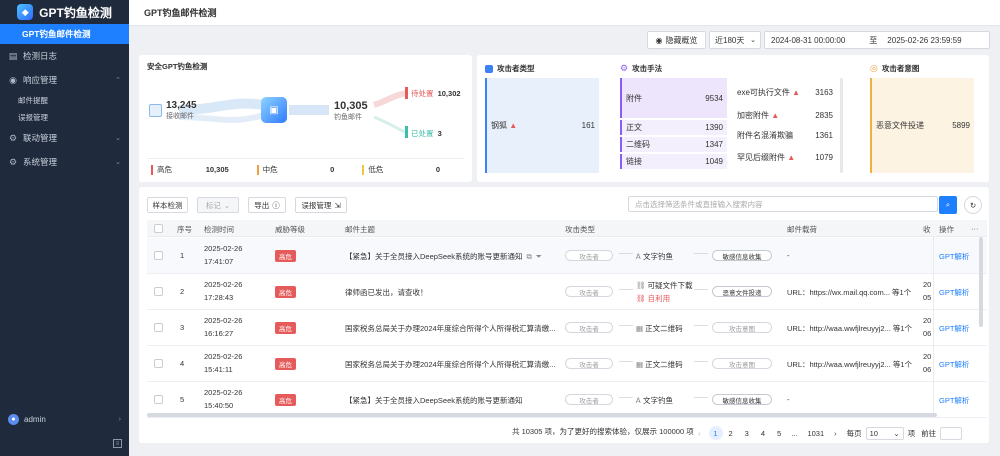 Image resolution: width=1000 pixels, height=456 pixels. I want to click on attacker-type-label: 攻击者类型, so click(516, 68).